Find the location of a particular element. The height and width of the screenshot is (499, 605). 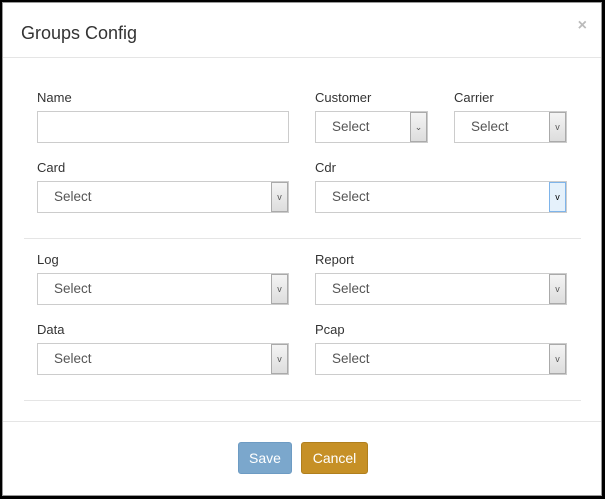

log-label: Log is located at coordinates (48, 259).